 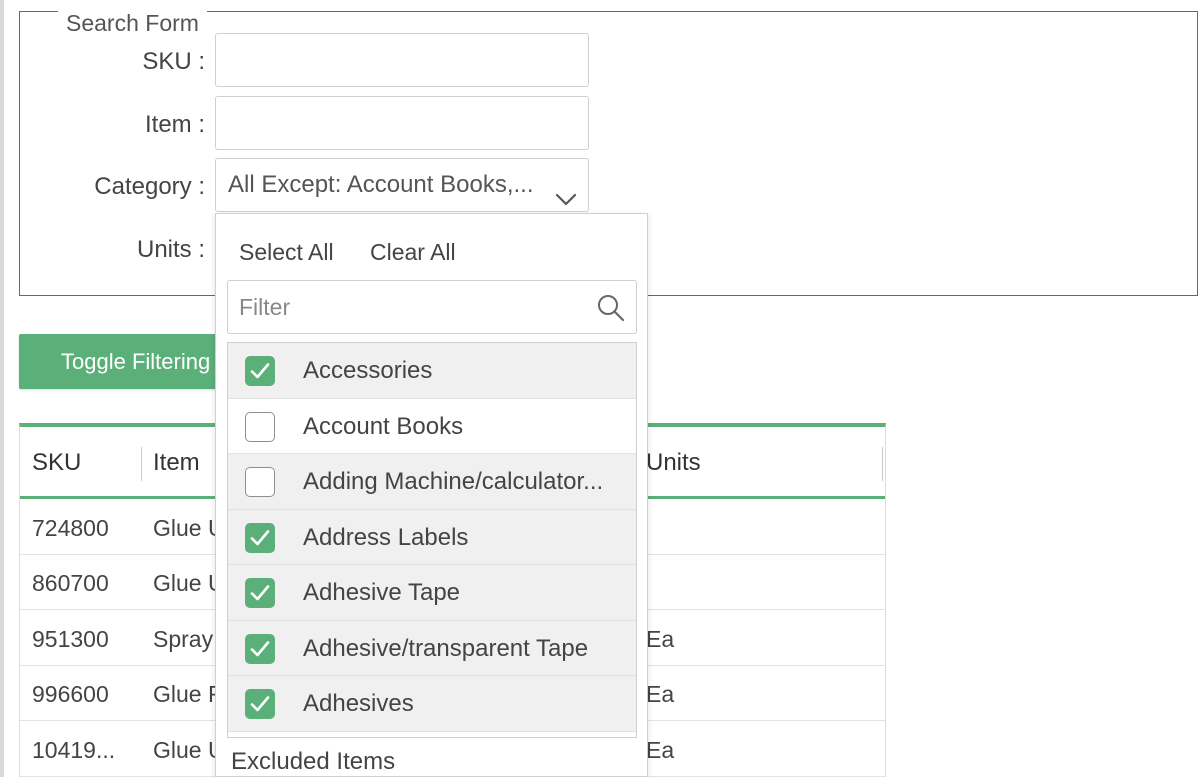 I want to click on category-option-adhesive-transparent-tape: Adhesive/transparent Tape, so click(x=432, y=648).